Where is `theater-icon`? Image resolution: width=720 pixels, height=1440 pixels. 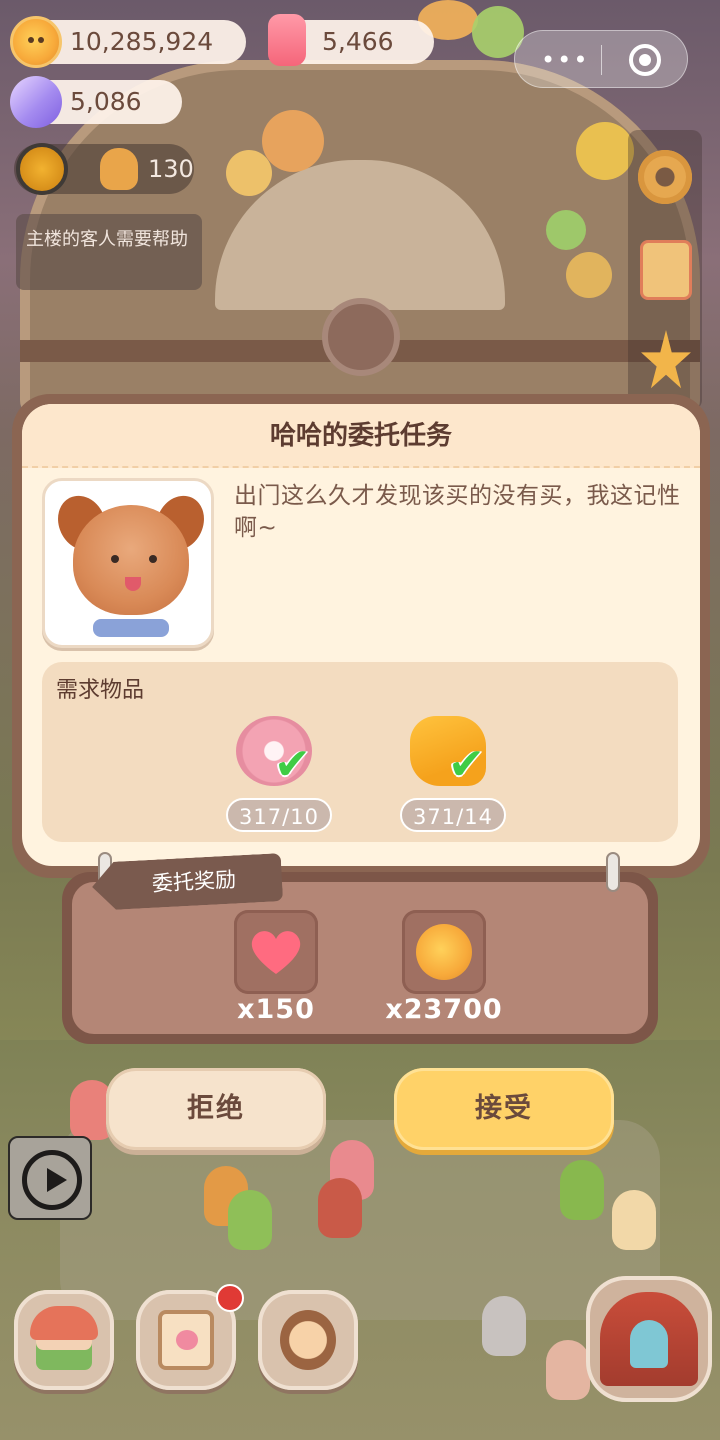
theater-icon is located at coordinates (649, 1339).